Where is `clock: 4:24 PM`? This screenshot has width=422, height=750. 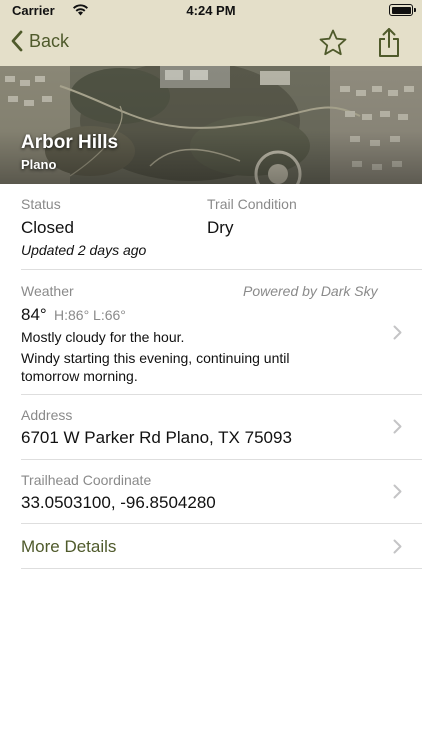 clock: 4:24 PM is located at coordinates (211, 10).